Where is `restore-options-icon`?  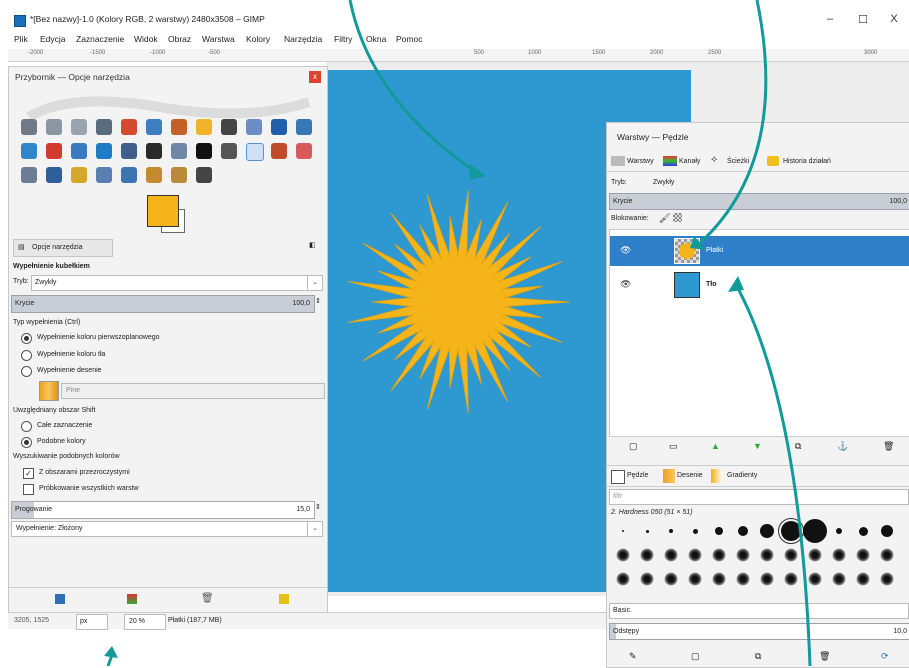 restore-options-icon is located at coordinates (132, 599).